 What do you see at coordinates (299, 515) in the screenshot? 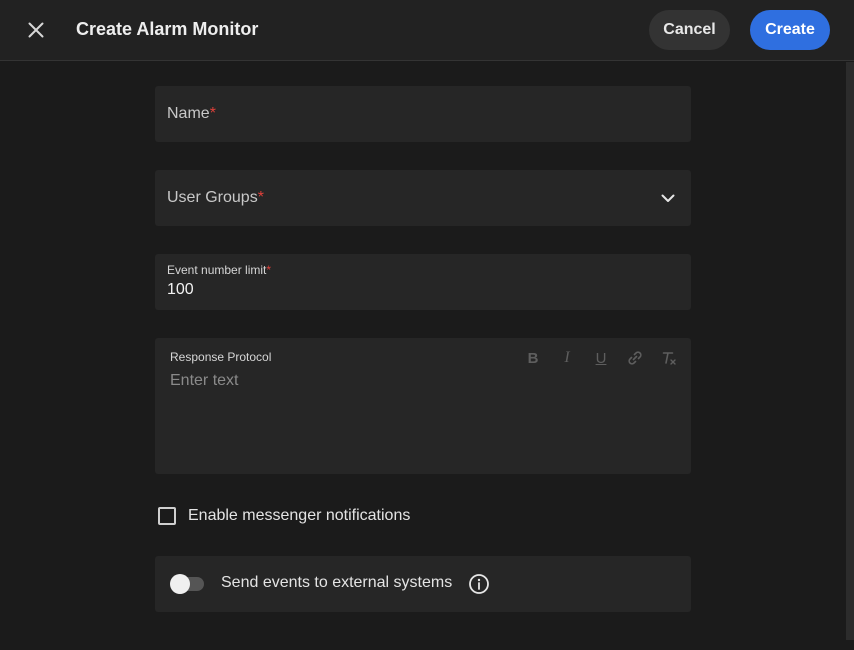
I see `messenger-checkbox-label: Enable messenger notifications` at bounding box center [299, 515].